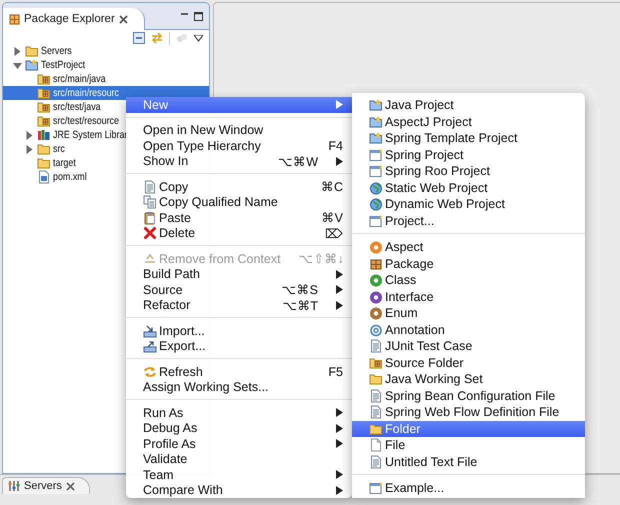 The height and width of the screenshot is (505, 620). What do you see at coordinates (335, 145) in the screenshot?
I see `shortcut-label: F4` at bounding box center [335, 145].